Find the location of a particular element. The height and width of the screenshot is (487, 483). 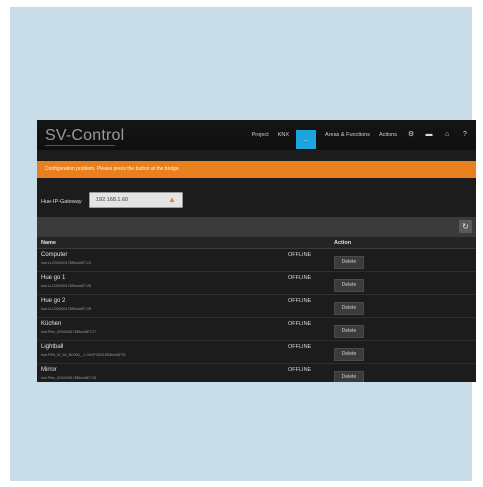

device-name: Hue go 1 is located at coordinates (53, 278).